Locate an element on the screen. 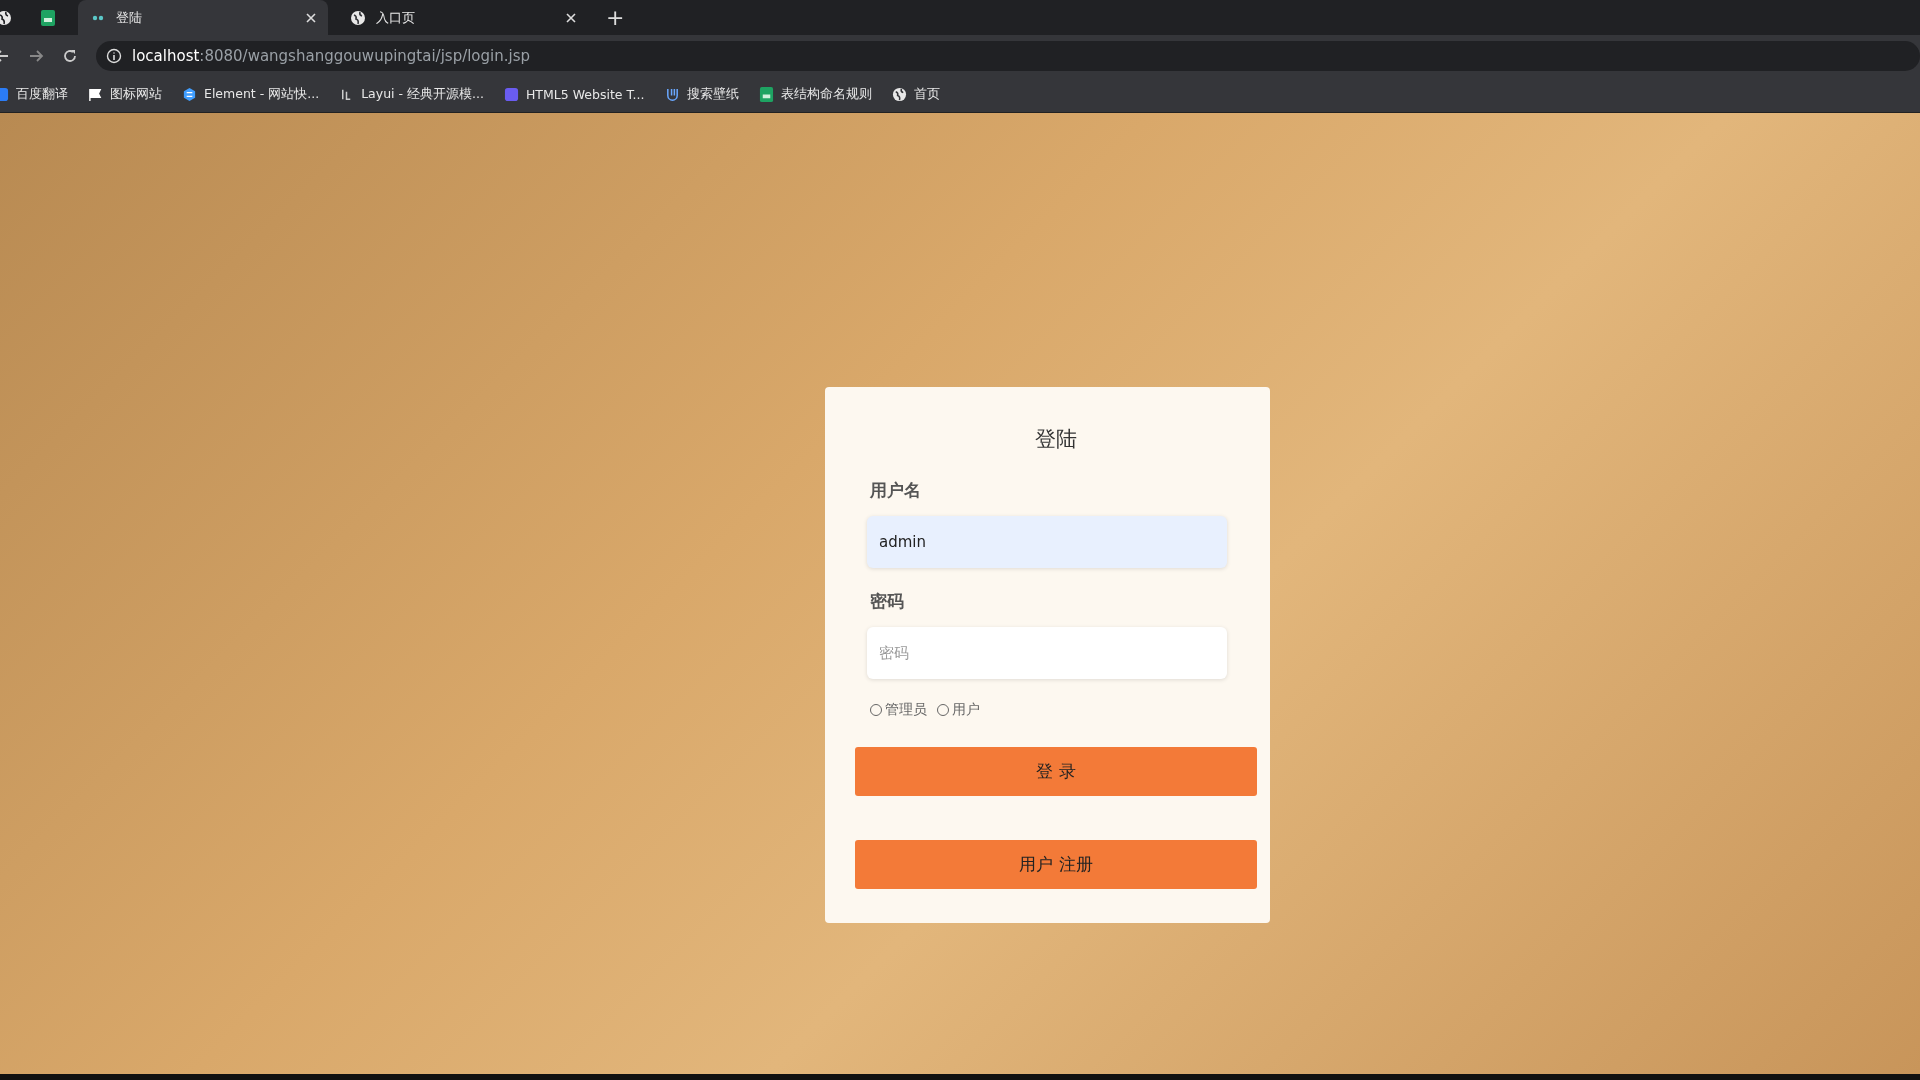  hexagon-icon is located at coordinates (189, 94).